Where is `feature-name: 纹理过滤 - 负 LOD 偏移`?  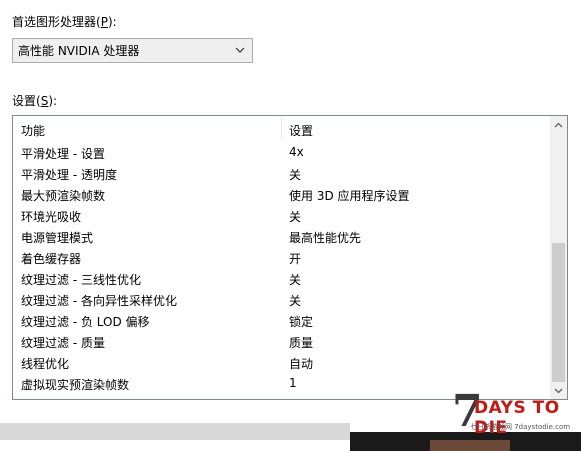
feature-name: 纹理过滤 - 负 LOD 偏移 is located at coordinates (85, 322).